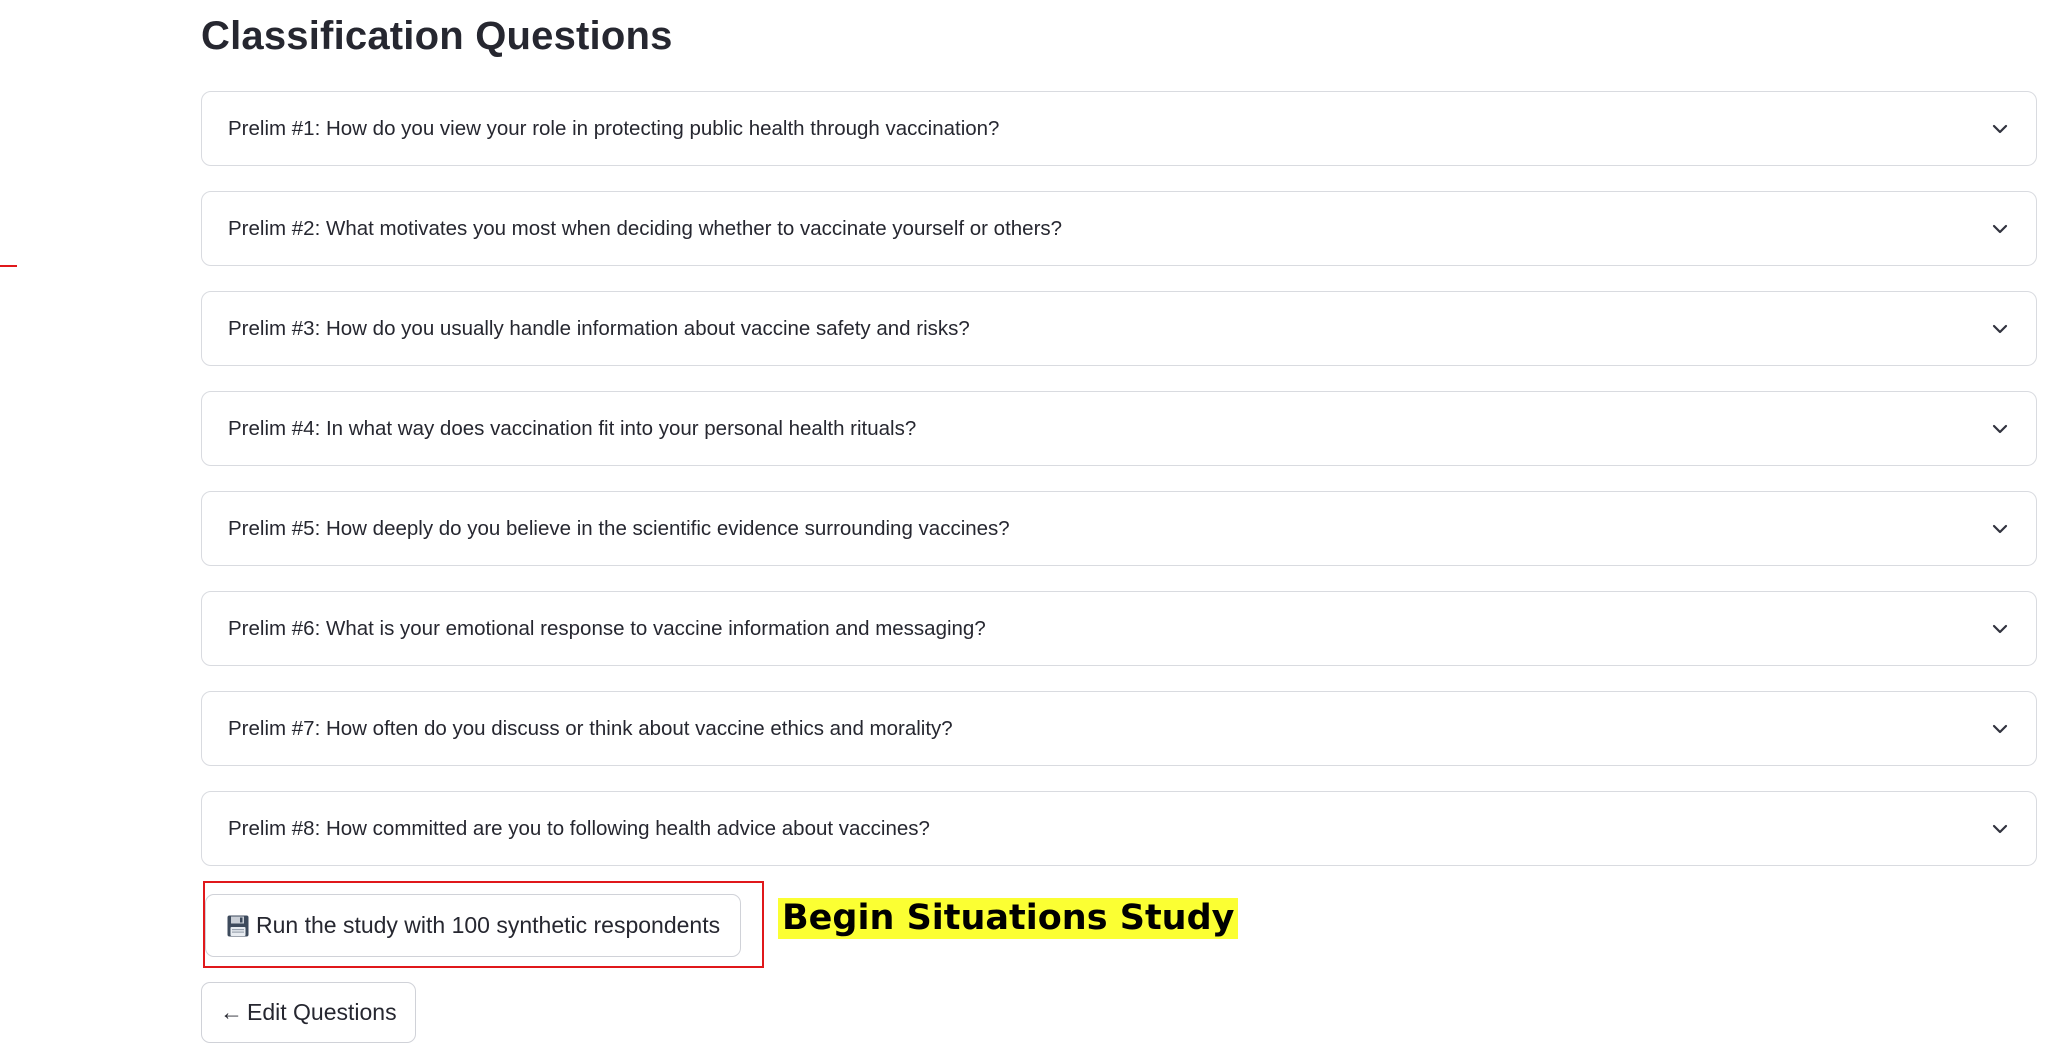 The height and width of the screenshot is (1064, 2048). Describe the element at coordinates (1008, 918) in the screenshot. I see `annotation-label: Begin Situations Study` at that location.